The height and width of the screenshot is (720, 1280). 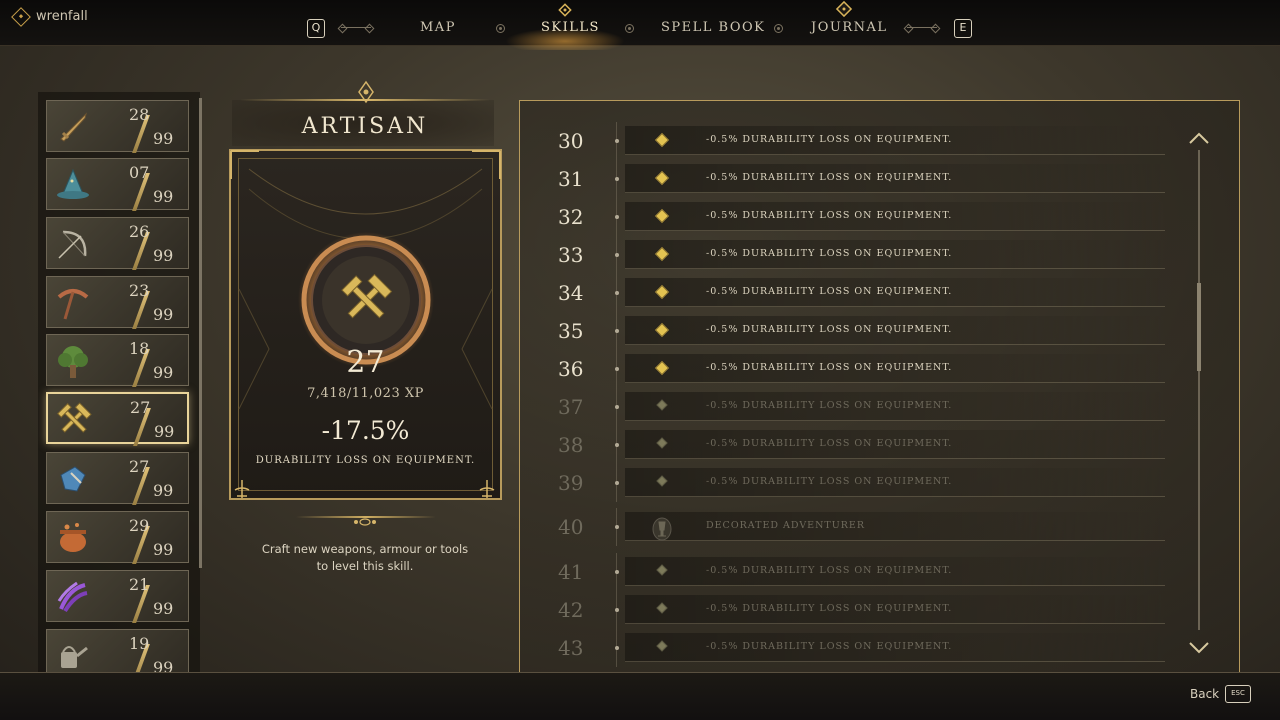 I want to click on skill-list-item: 29 99, so click(x=117, y=537).